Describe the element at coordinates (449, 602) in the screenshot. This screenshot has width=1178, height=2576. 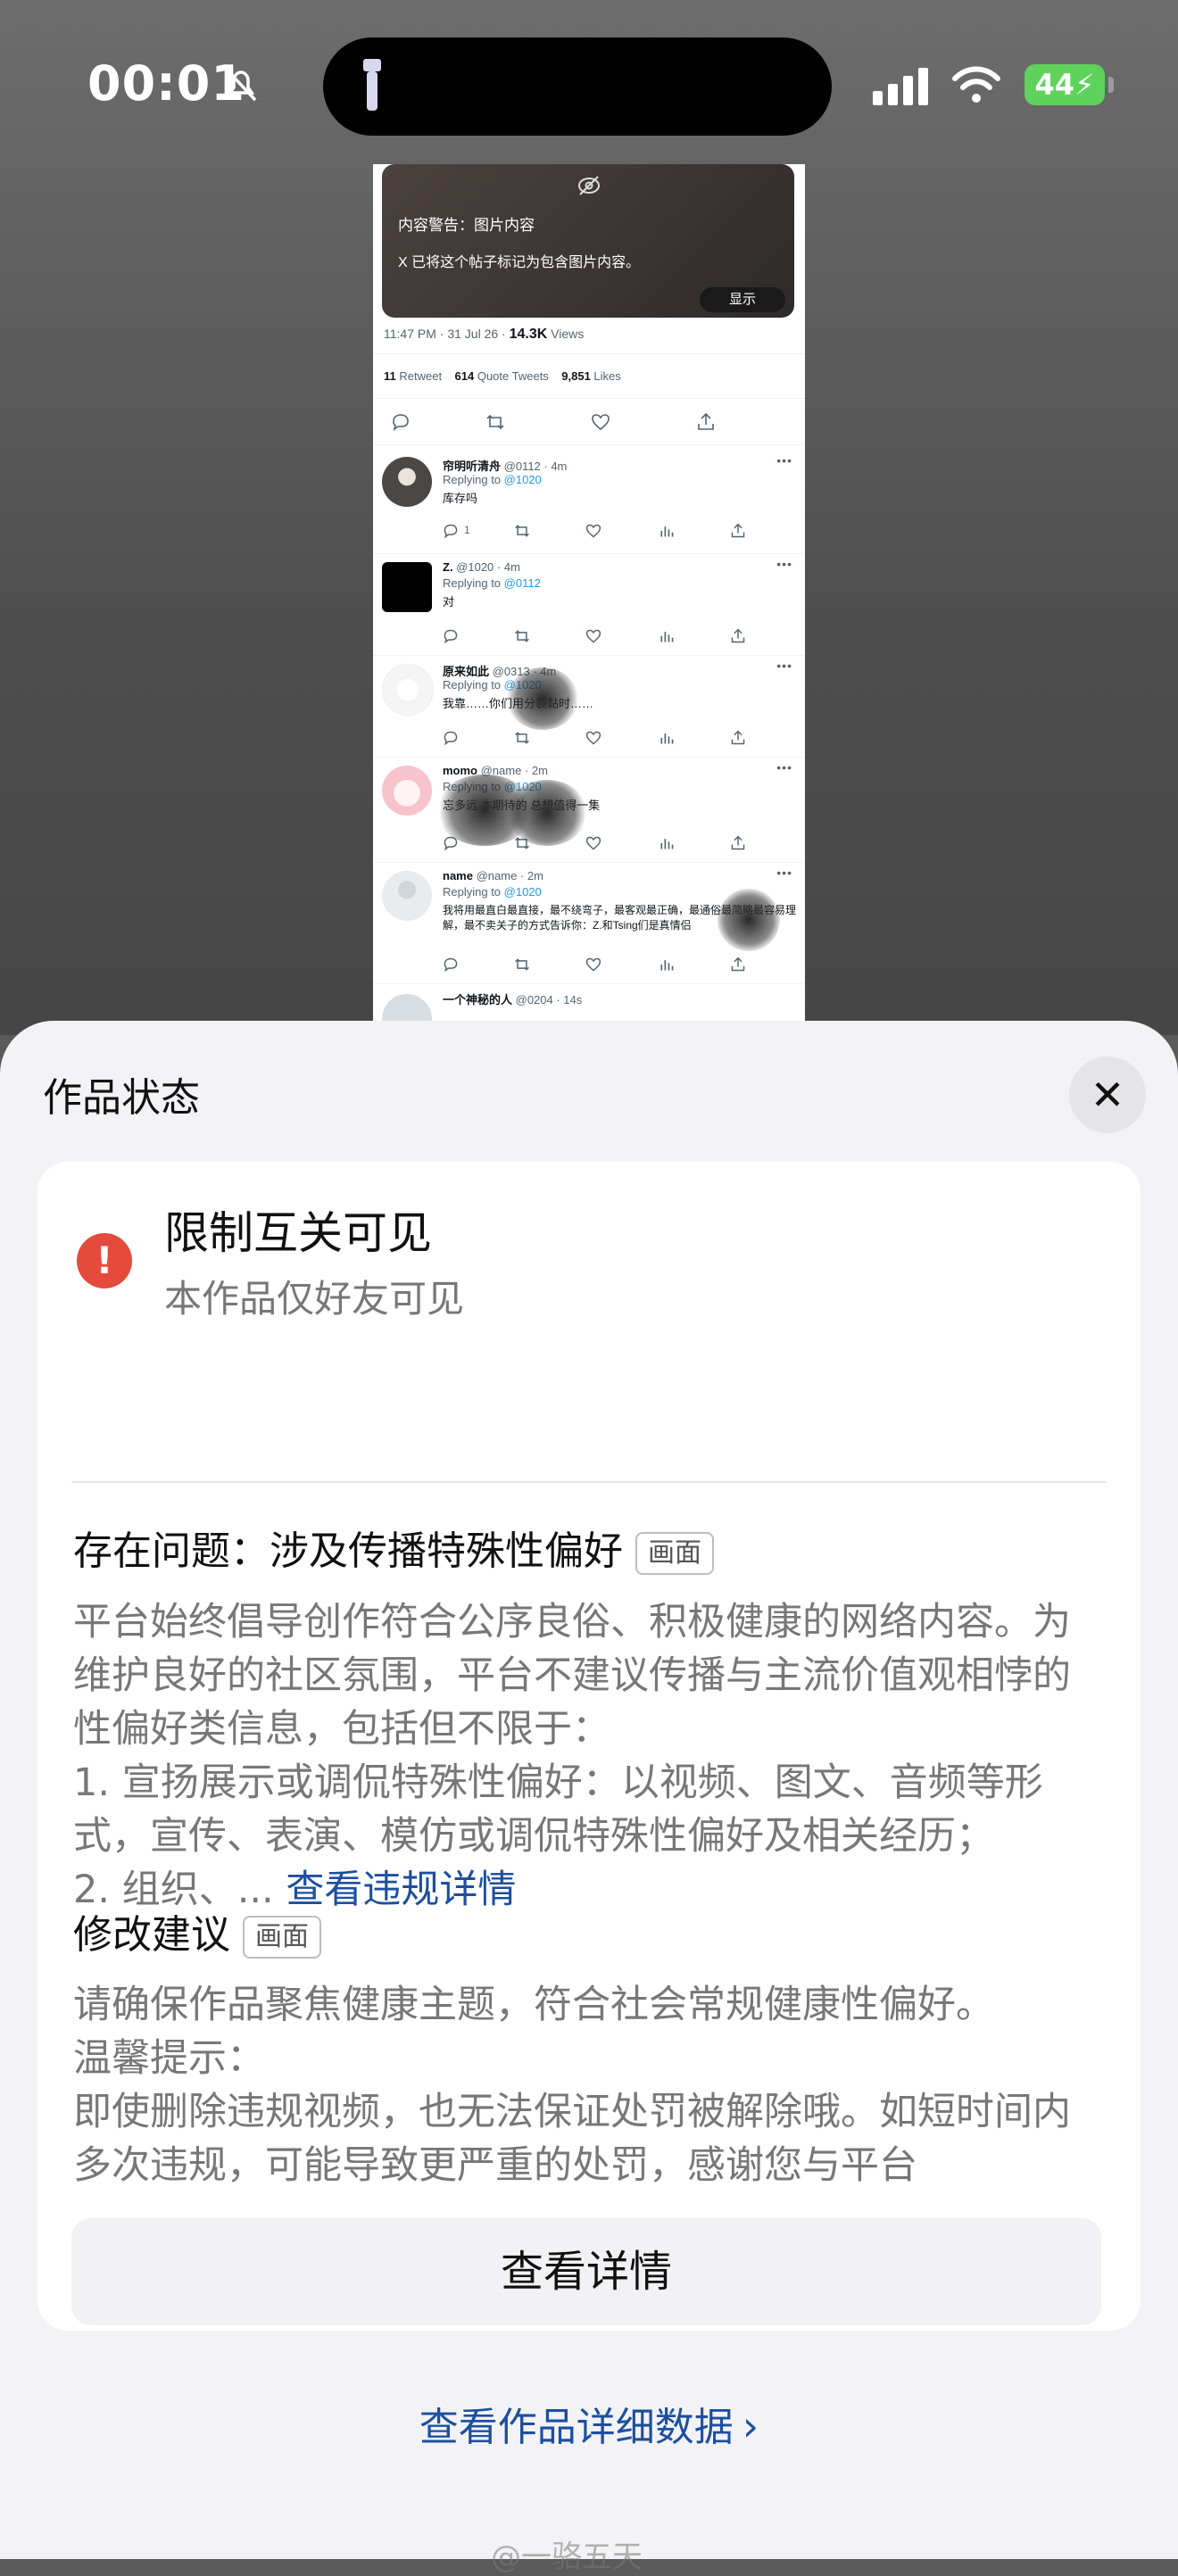
I see `reply-text: 对` at that location.